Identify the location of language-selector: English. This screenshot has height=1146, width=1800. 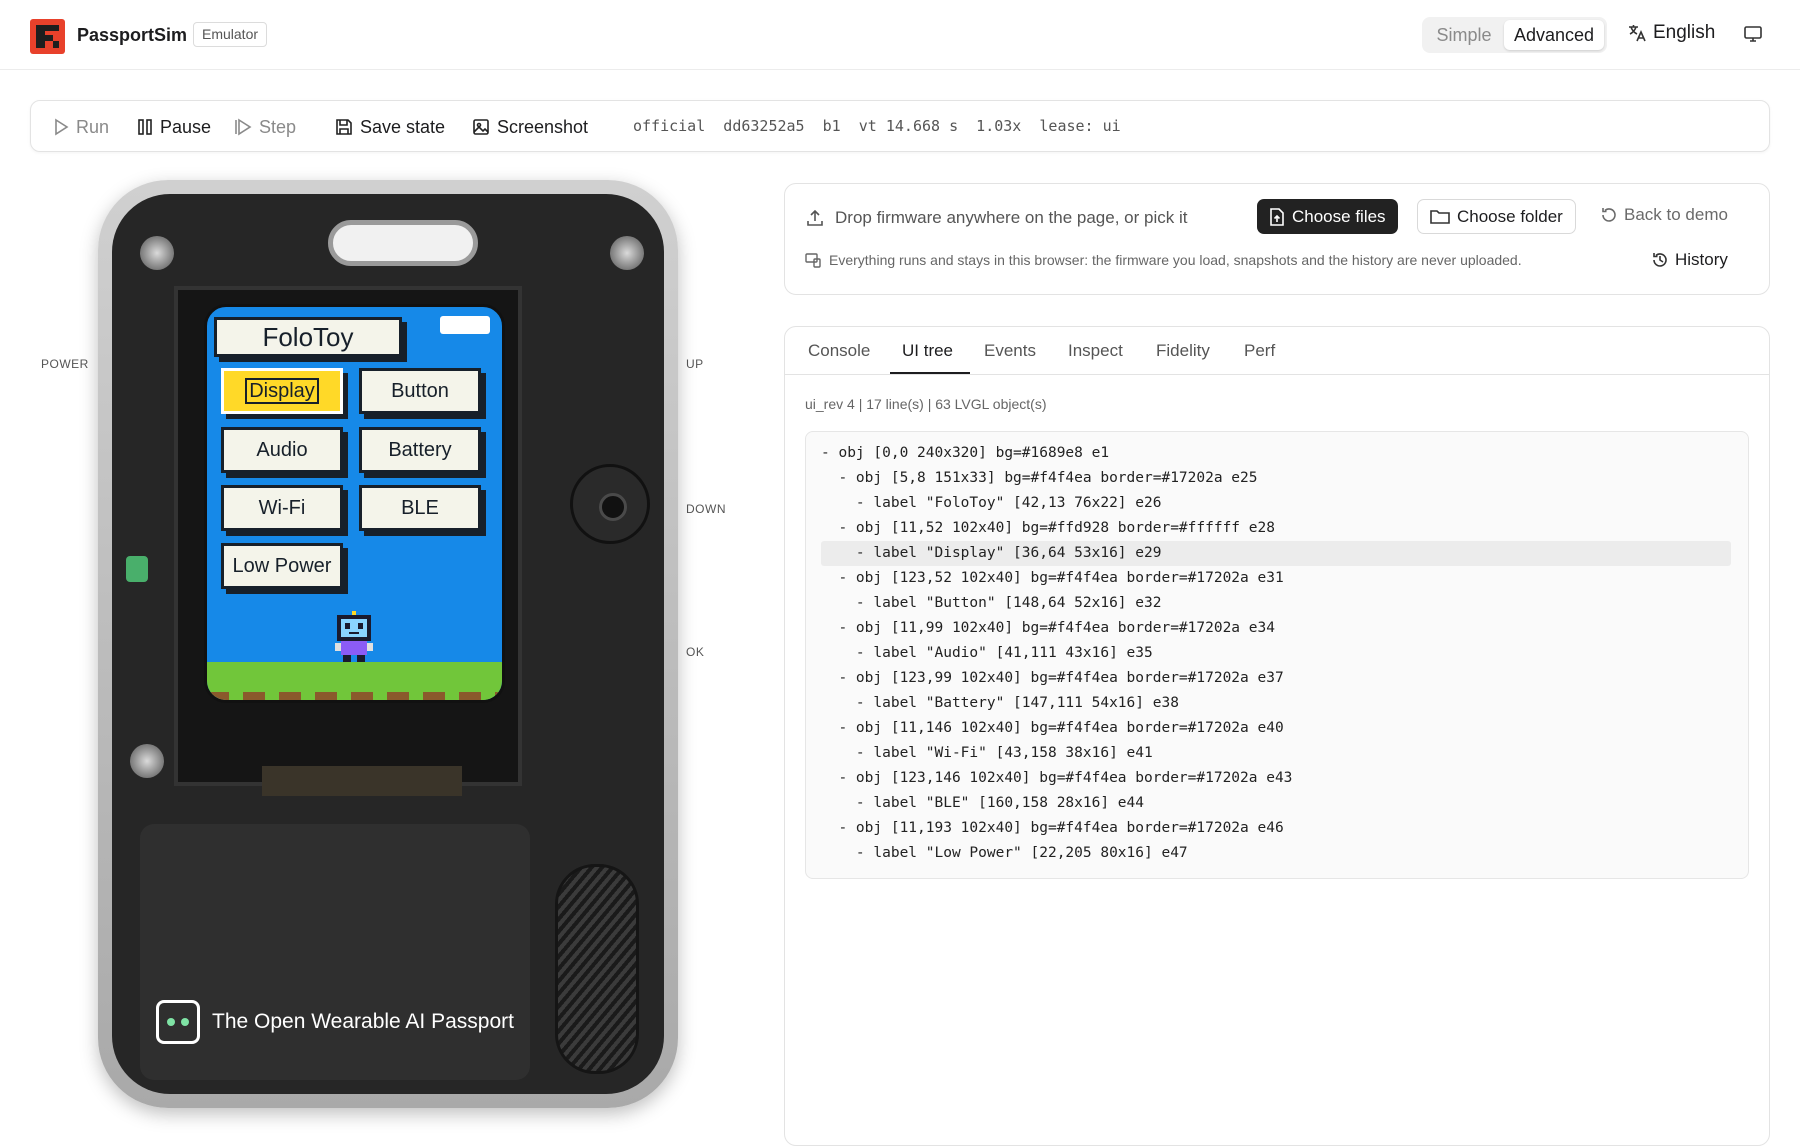
(1671, 33).